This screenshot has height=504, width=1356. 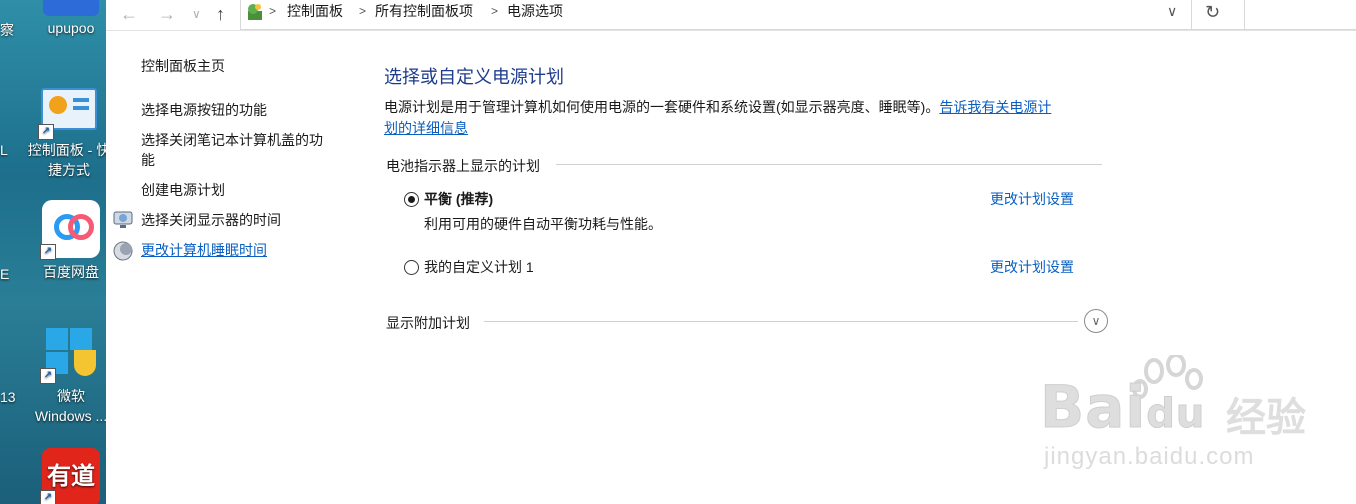 What do you see at coordinates (123, 251) in the screenshot?
I see `moon-icon` at bounding box center [123, 251].